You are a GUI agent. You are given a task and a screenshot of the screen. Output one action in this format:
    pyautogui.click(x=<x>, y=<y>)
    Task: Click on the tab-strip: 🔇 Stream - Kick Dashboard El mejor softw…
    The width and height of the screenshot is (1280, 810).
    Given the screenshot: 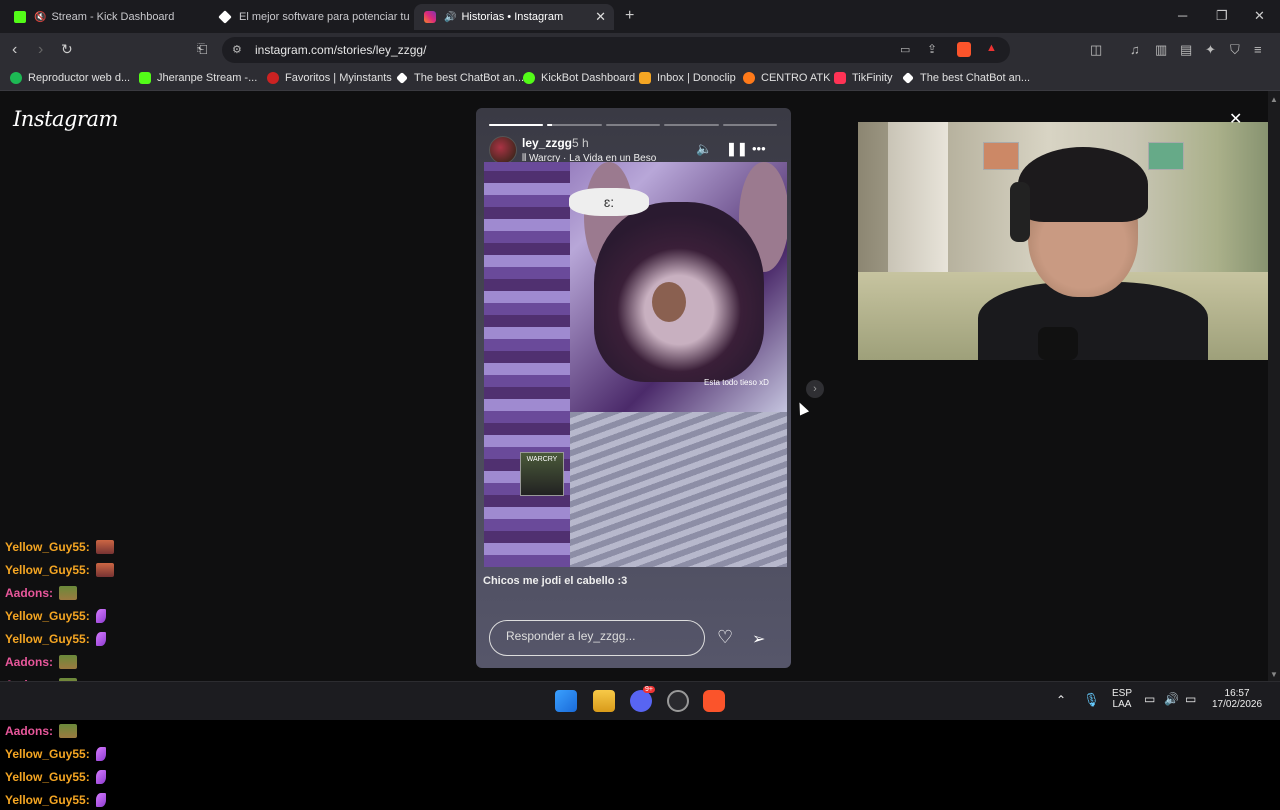 What is the action you would take?
    pyautogui.click(x=640, y=16)
    